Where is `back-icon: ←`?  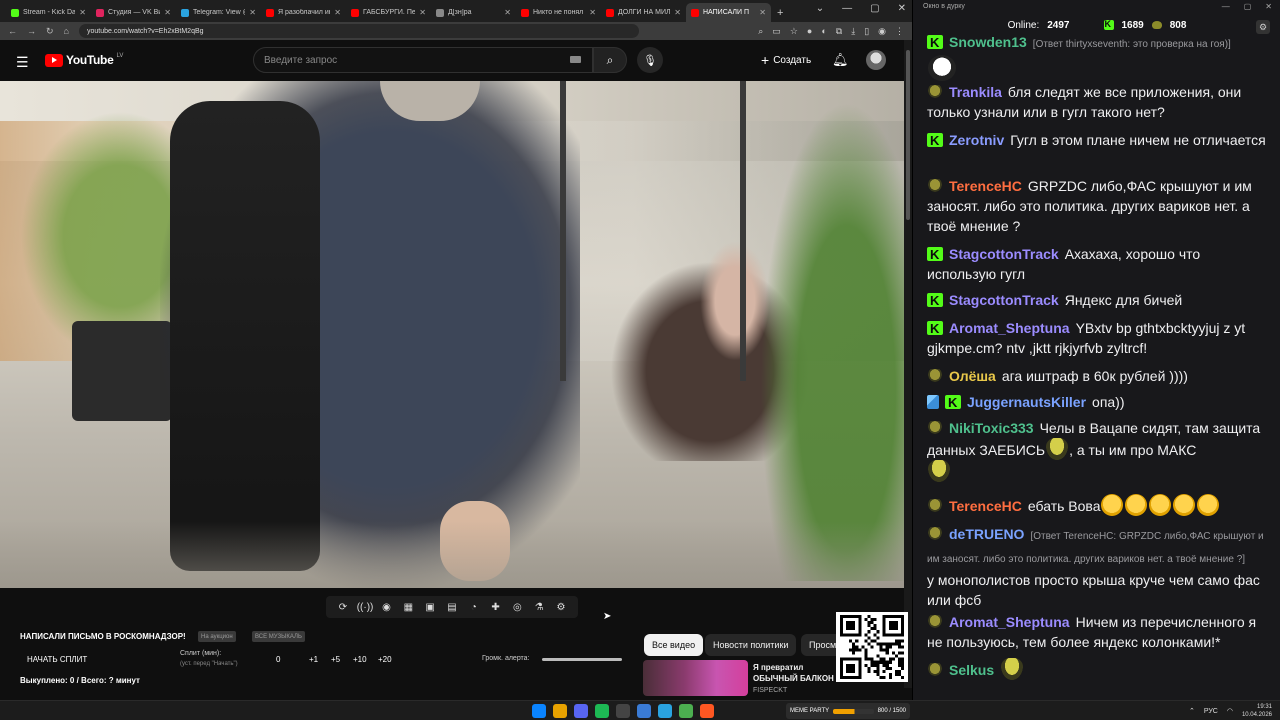
back-icon: ← is located at coordinates (12, 31).